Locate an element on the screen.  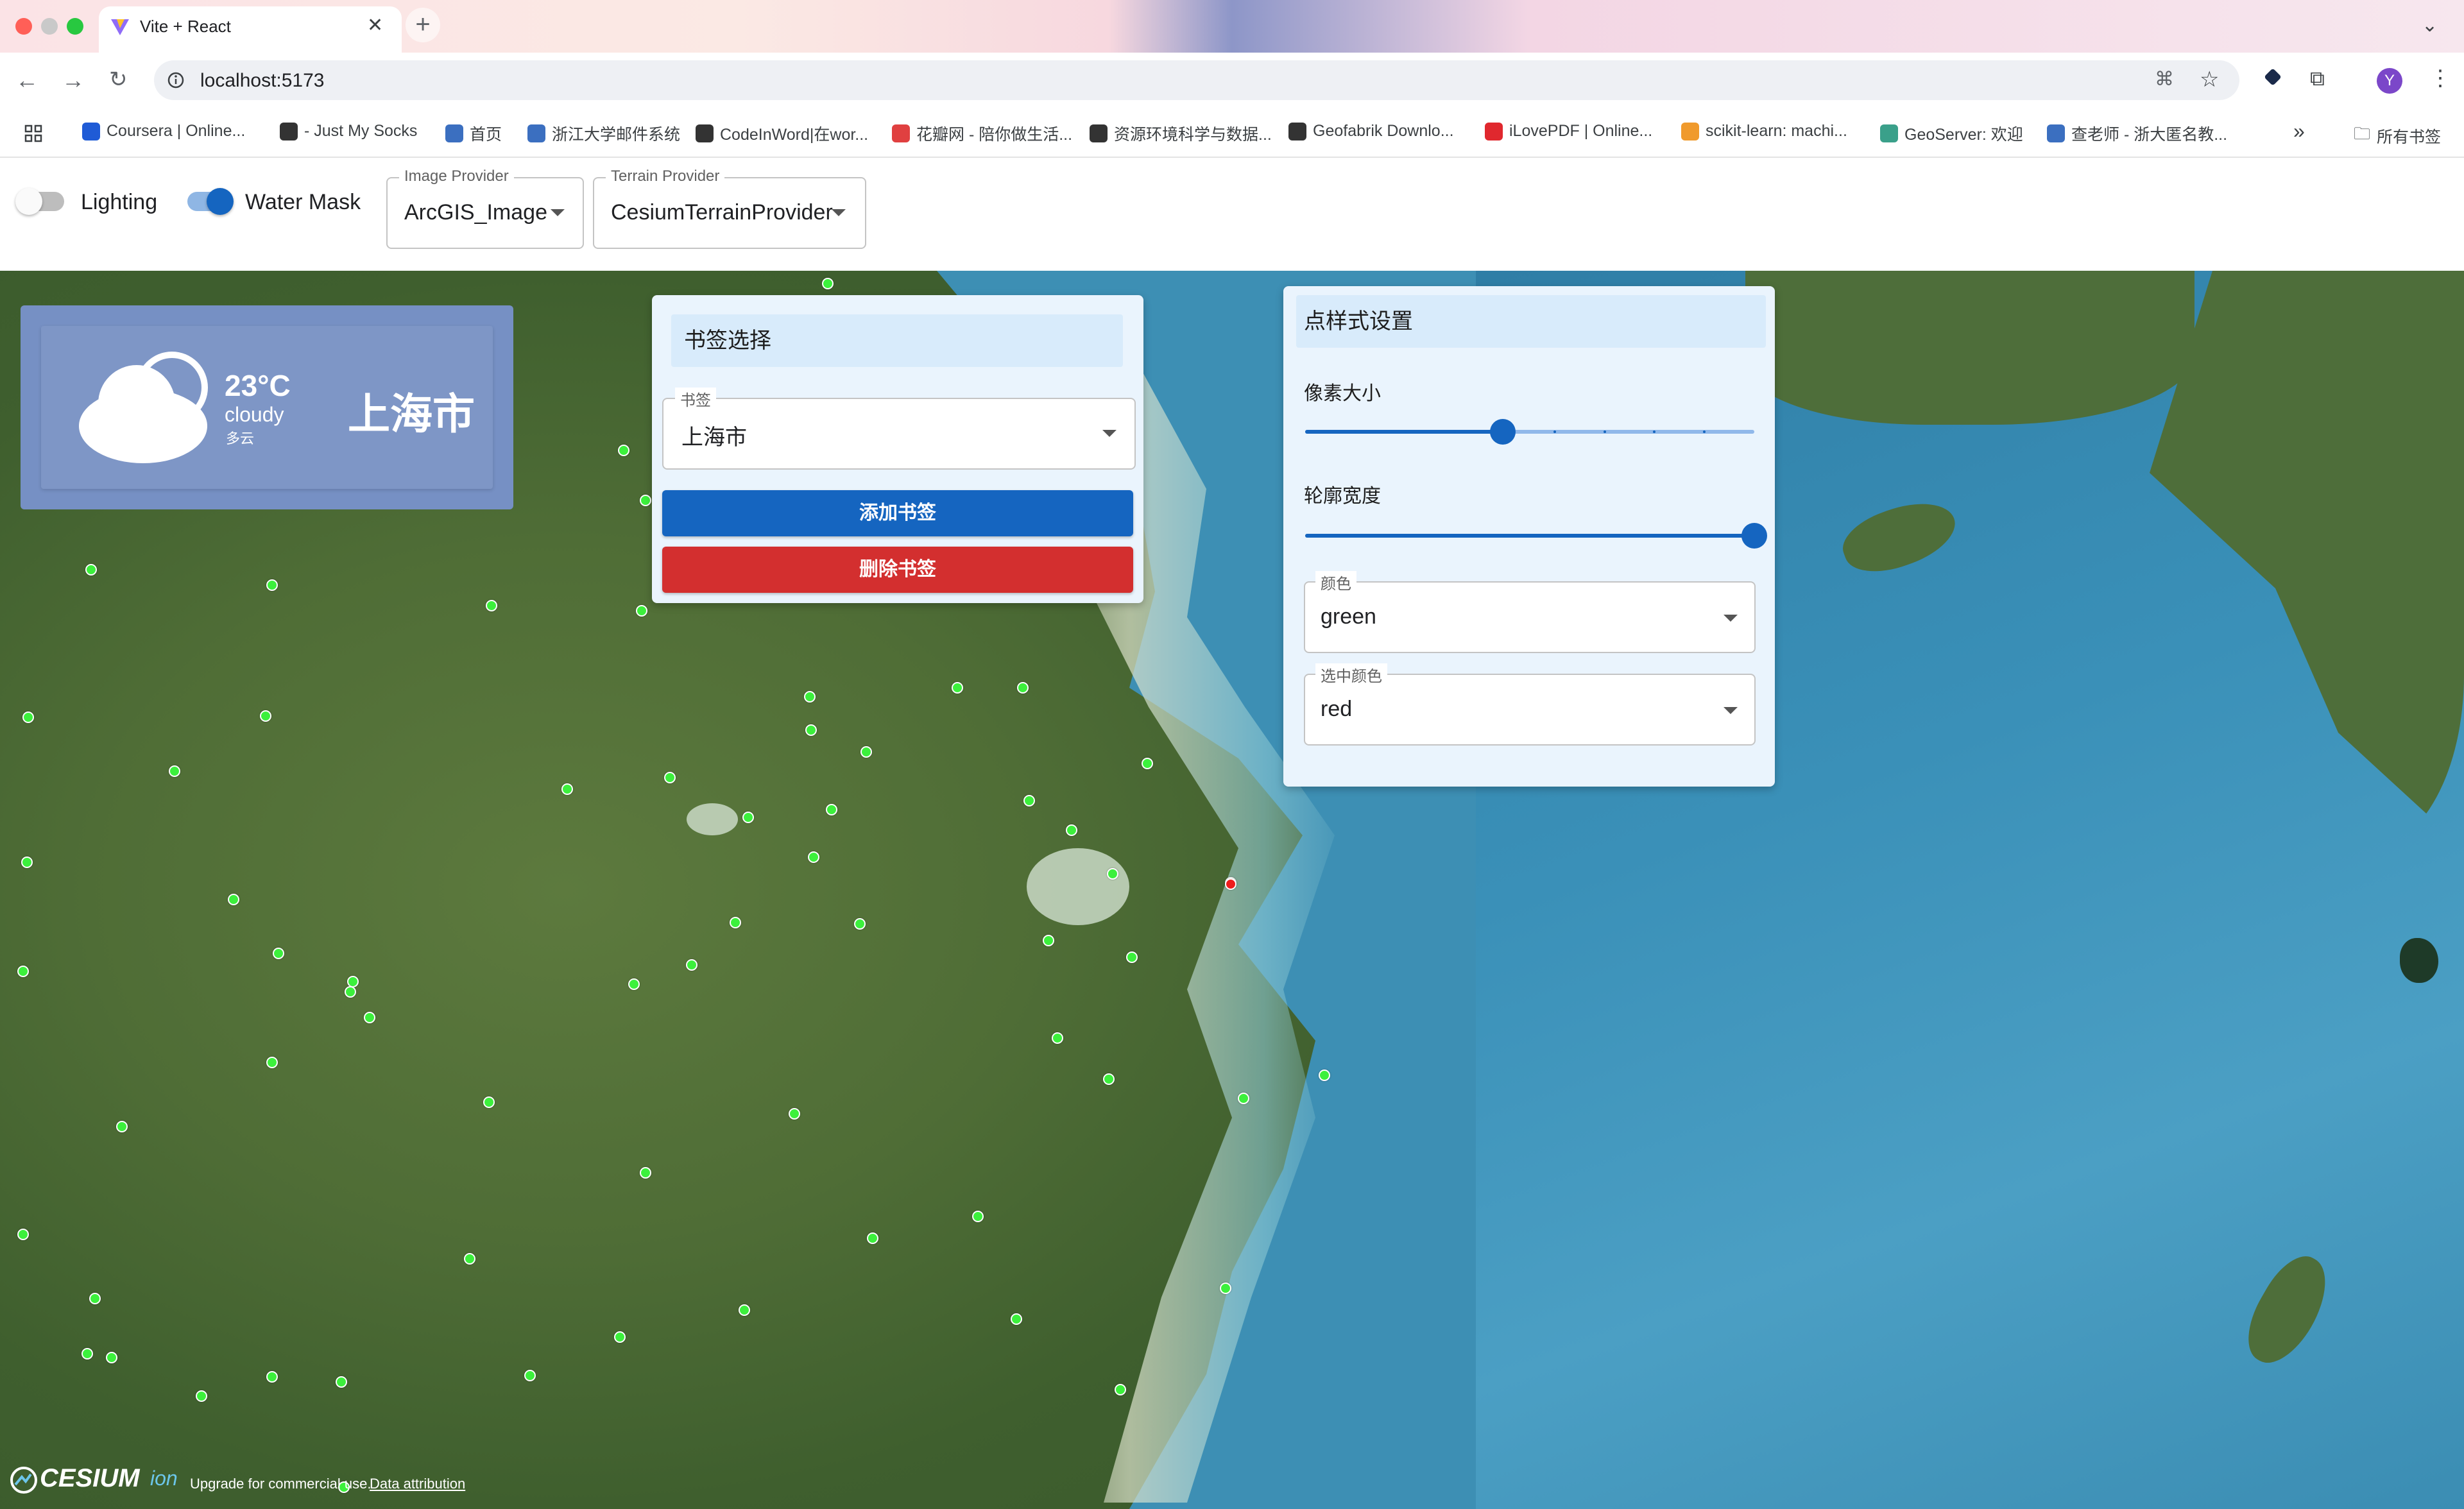
pixel-size-slider is located at coordinates (1530, 432).